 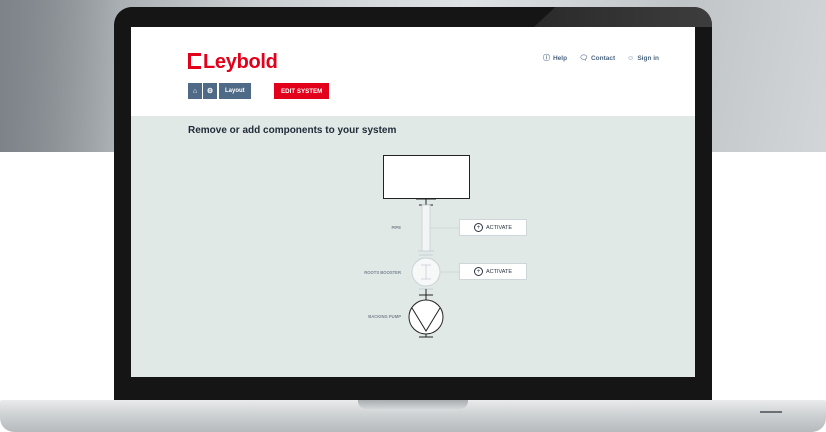 I want to click on backing-pump-shape, so click(x=426, y=317).